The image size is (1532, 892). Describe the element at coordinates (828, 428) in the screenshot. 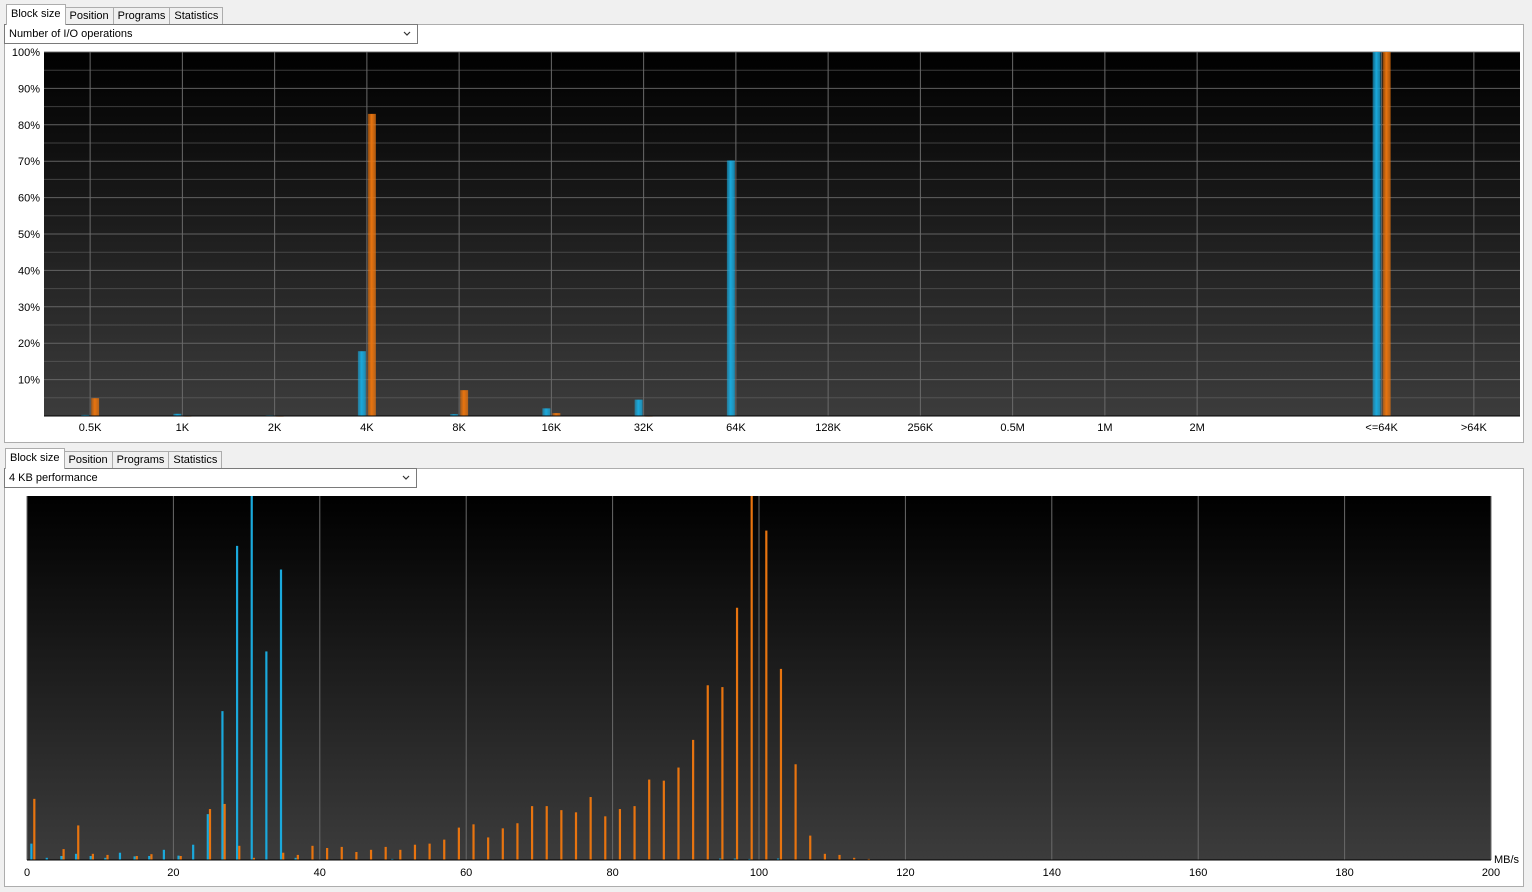

I see `x-tick-label: 128K` at that location.